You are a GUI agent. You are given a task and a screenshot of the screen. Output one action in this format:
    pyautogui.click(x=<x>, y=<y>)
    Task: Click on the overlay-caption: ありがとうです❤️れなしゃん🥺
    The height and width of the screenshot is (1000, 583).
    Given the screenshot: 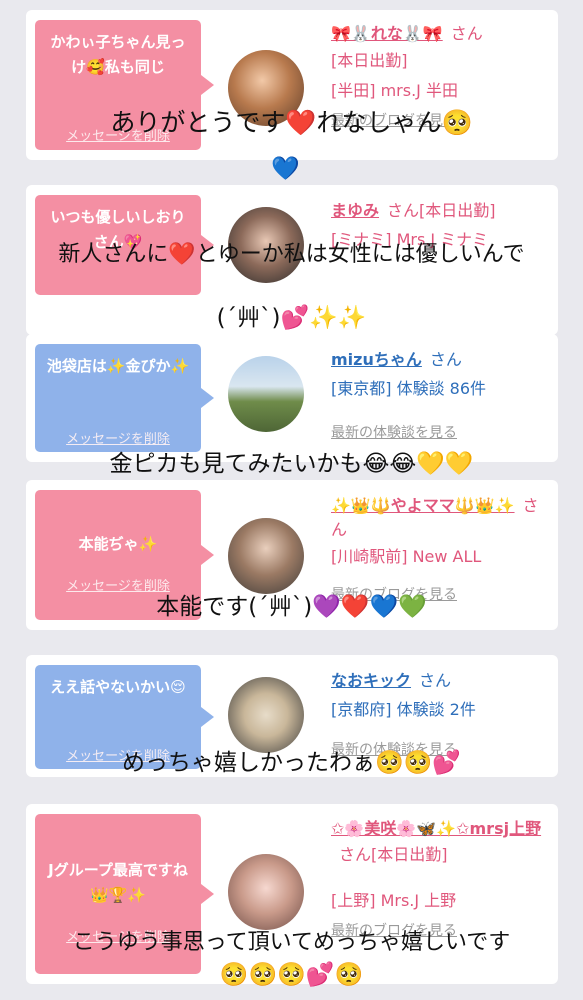 What is the action you would take?
    pyautogui.click(x=291, y=122)
    